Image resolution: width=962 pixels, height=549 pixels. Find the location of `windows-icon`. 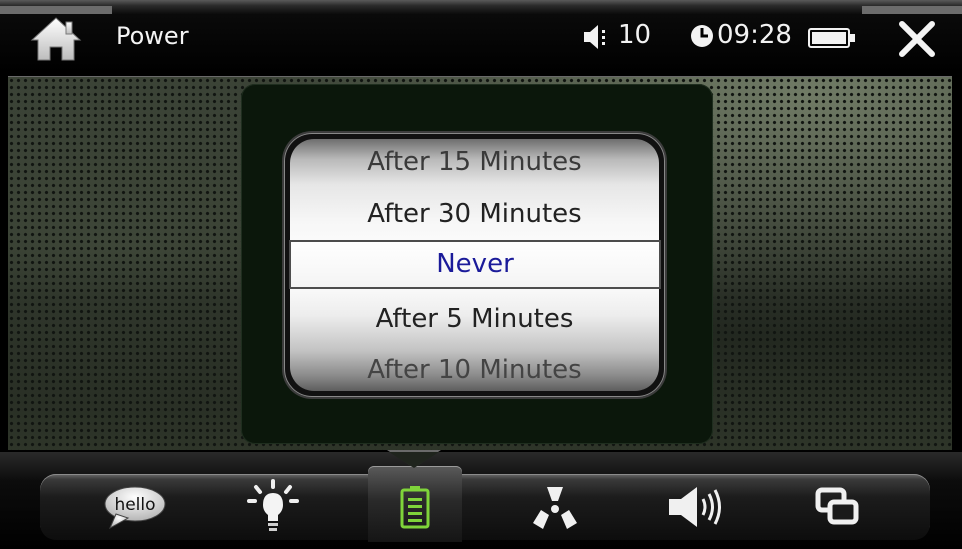

windows-icon is located at coordinates (837, 506).